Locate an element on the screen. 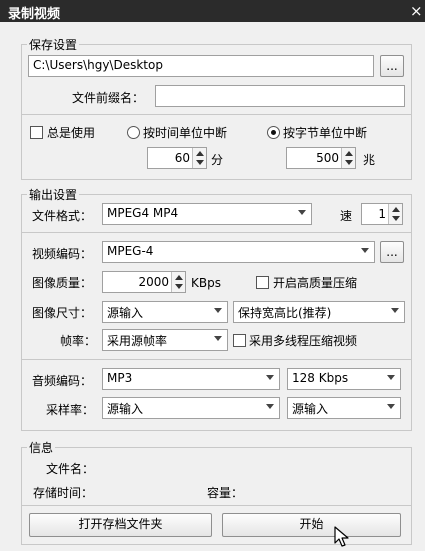 The image size is (425, 551). size-value: 源输入 is located at coordinates (125, 313).